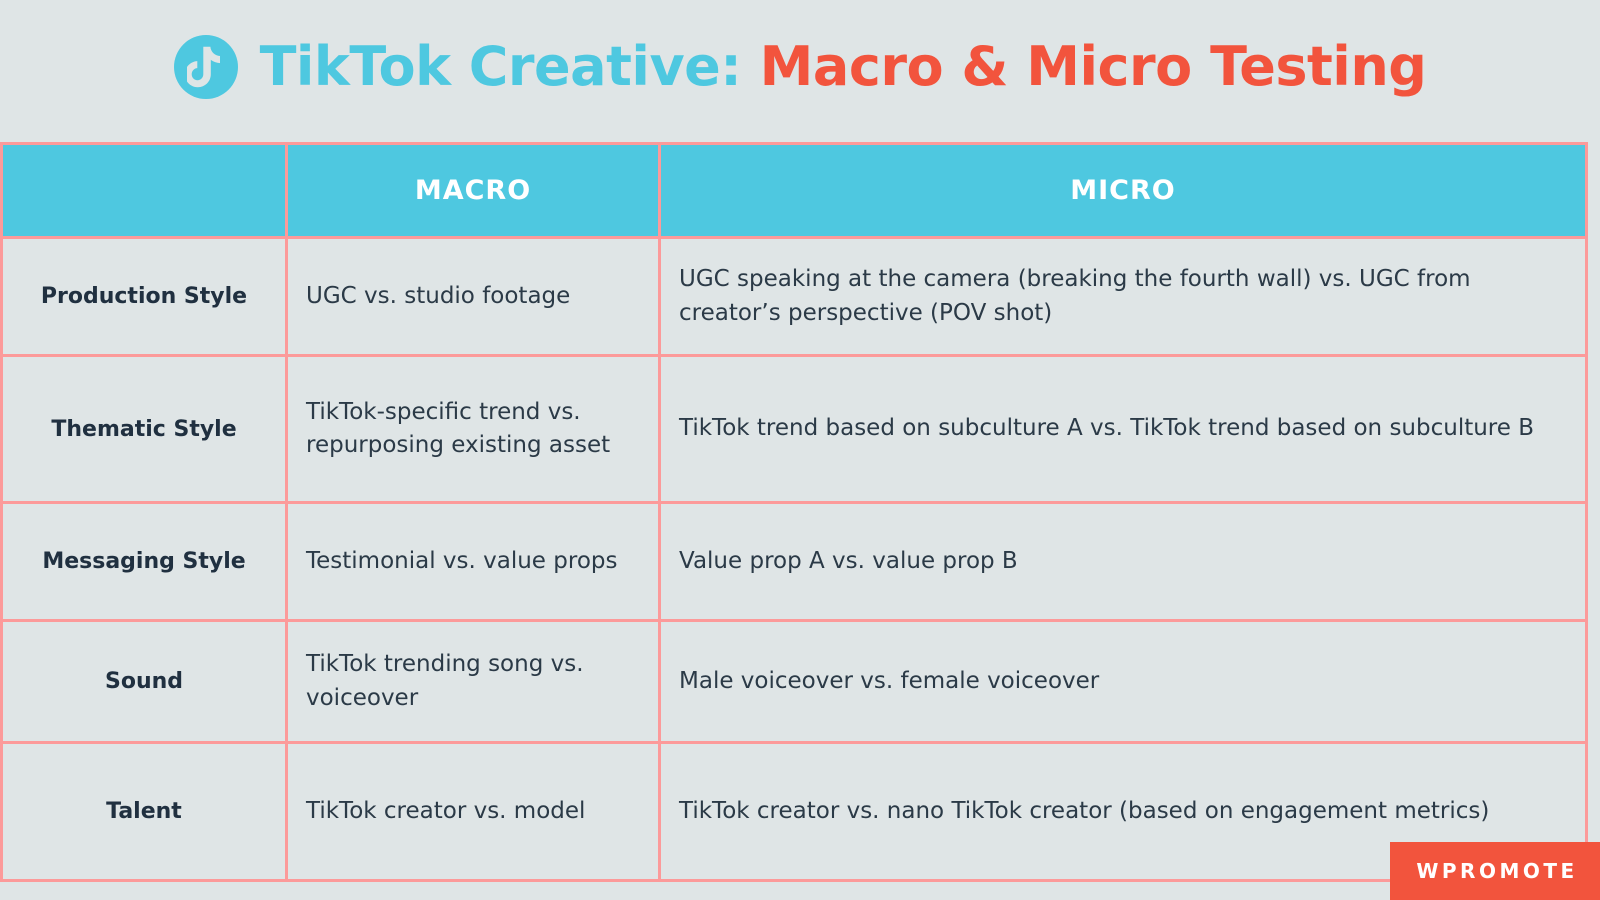 This screenshot has height=900, width=1600. I want to click on cell-macro-talent: TikTok creator vs. model, so click(473, 811).